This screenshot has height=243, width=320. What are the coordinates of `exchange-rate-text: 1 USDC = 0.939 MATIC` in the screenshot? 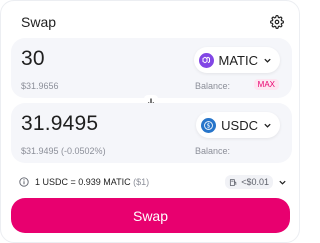 It's located at (83, 182).